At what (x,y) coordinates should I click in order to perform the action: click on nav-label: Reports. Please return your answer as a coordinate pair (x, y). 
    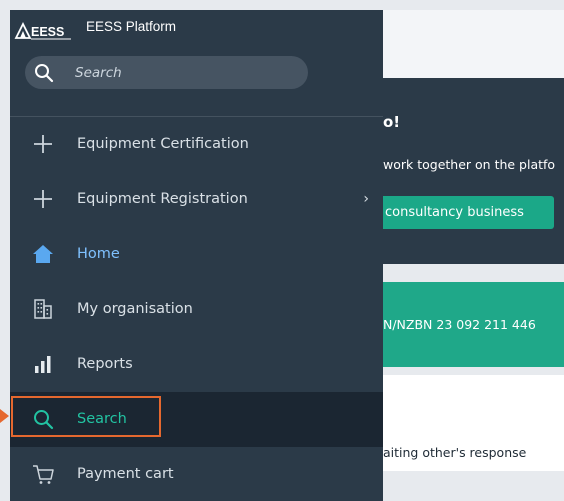
    Looking at the image, I should click on (105, 364).